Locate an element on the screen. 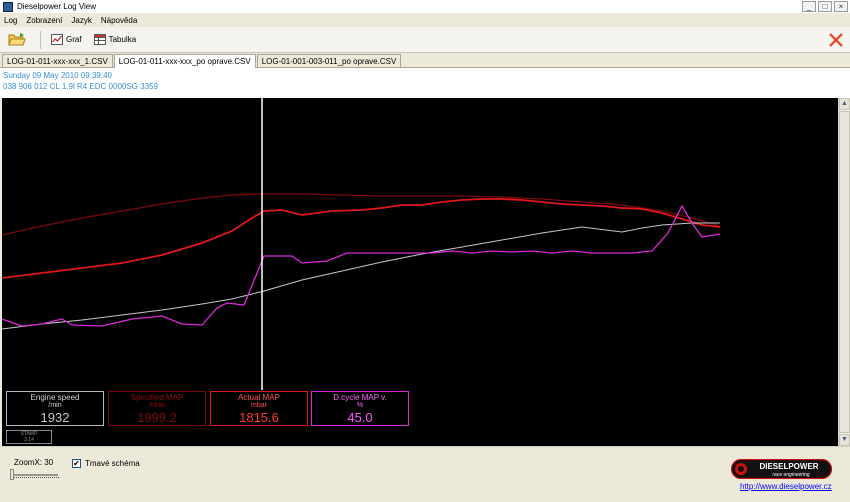  dark-scheme-checkbox: ✔ Tmavé schéma is located at coordinates (106, 463).